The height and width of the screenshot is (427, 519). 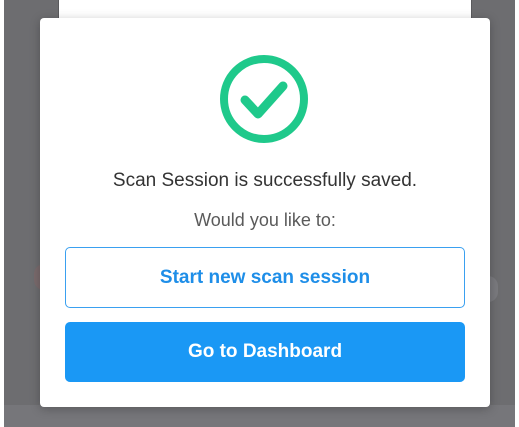 I want to click on start-new-scan-session-button: Start new scan session, so click(x=265, y=277).